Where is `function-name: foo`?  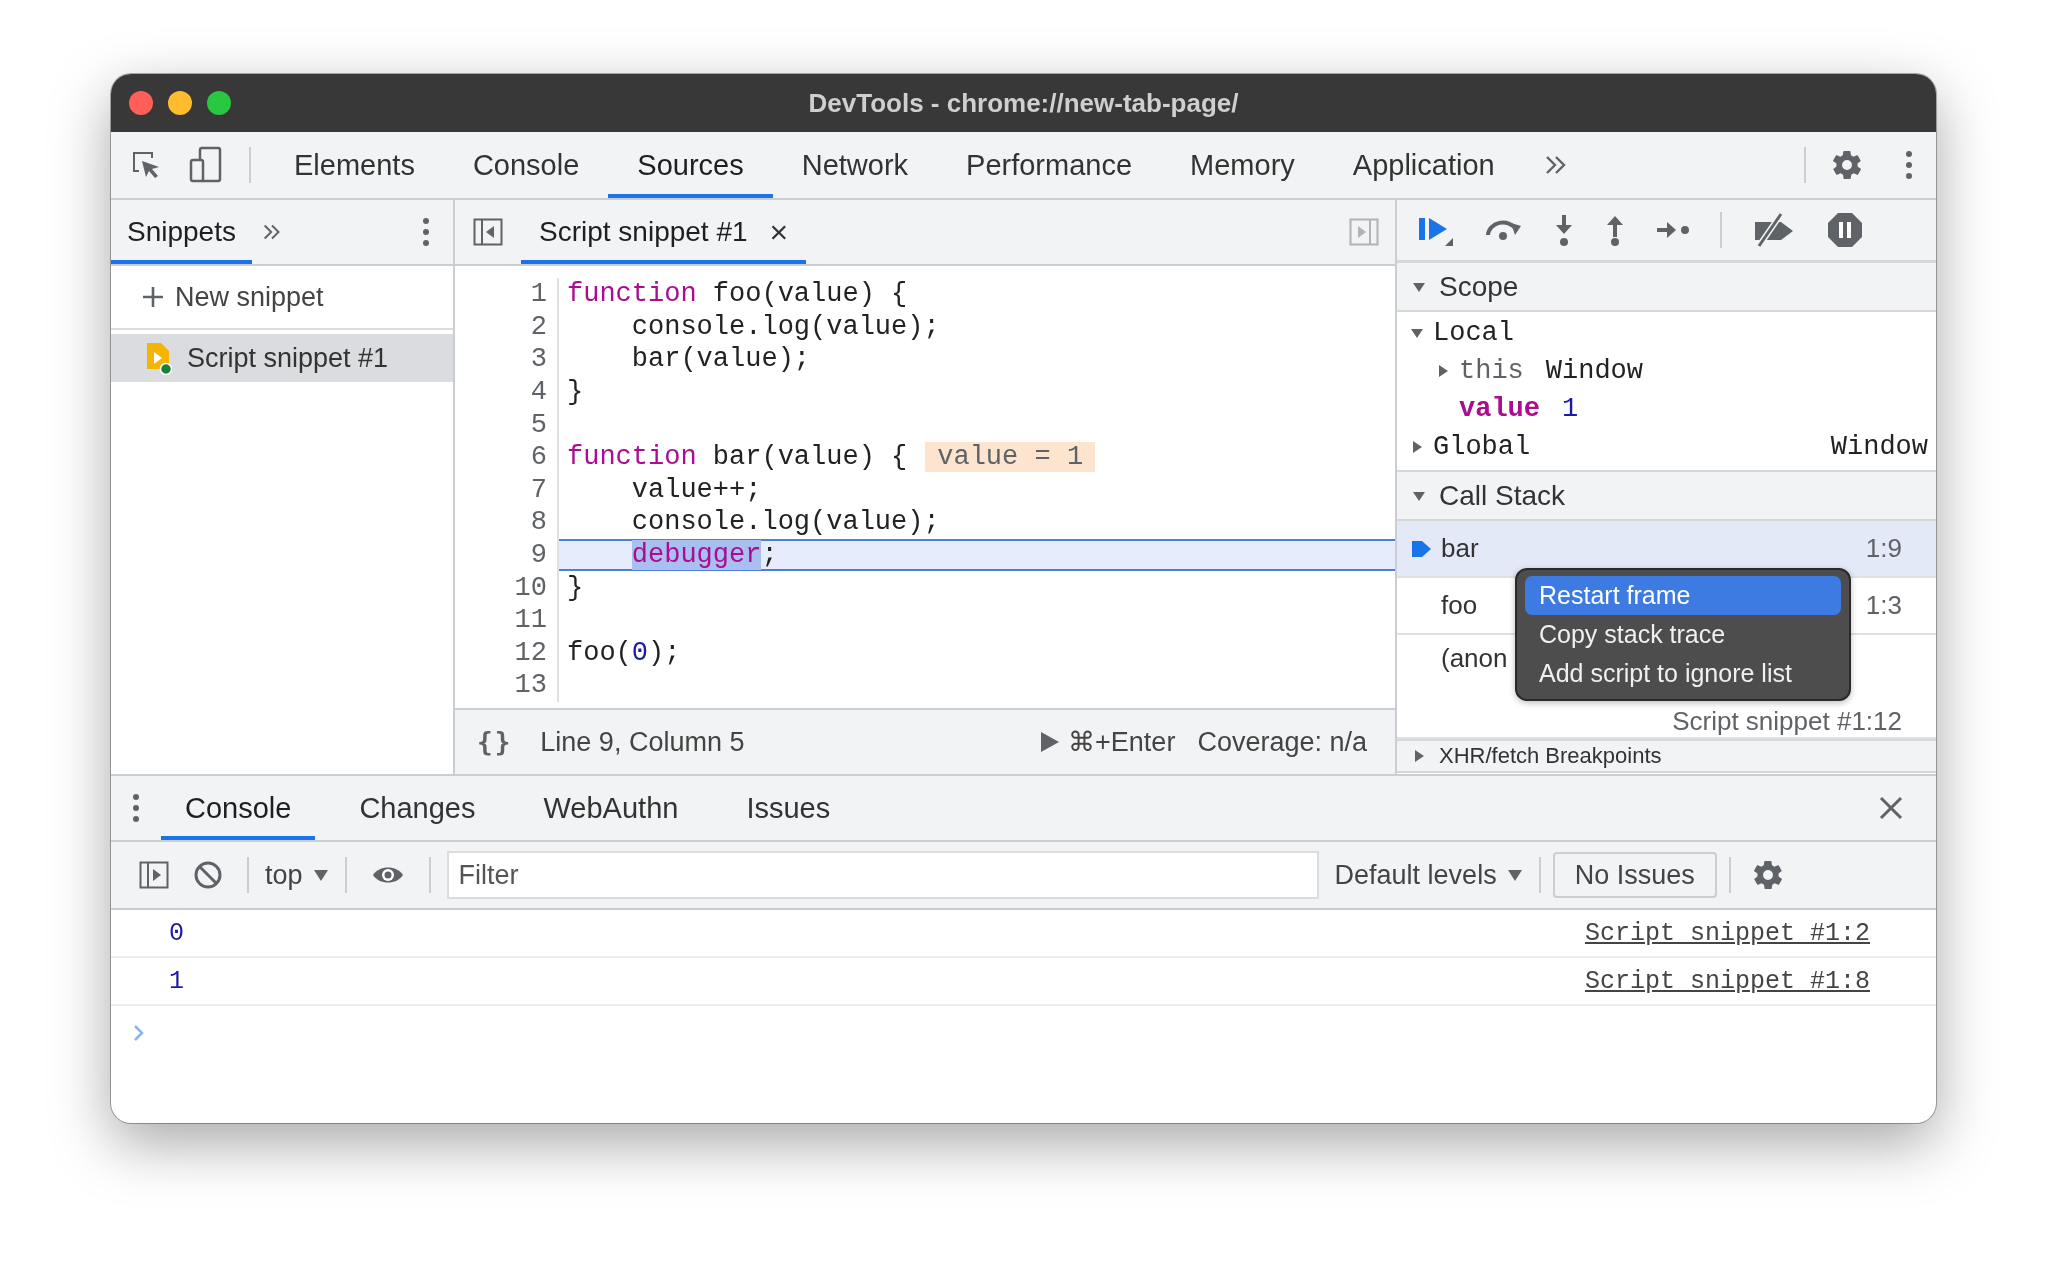
function-name: foo is located at coordinates (1459, 605).